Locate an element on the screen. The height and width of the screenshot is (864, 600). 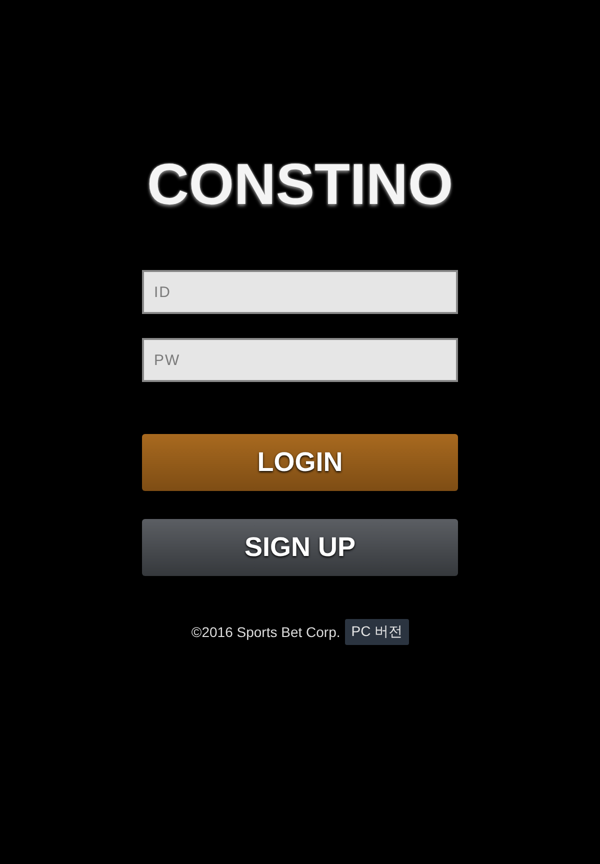
signup-button: SIGN UP is located at coordinates (300, 547).